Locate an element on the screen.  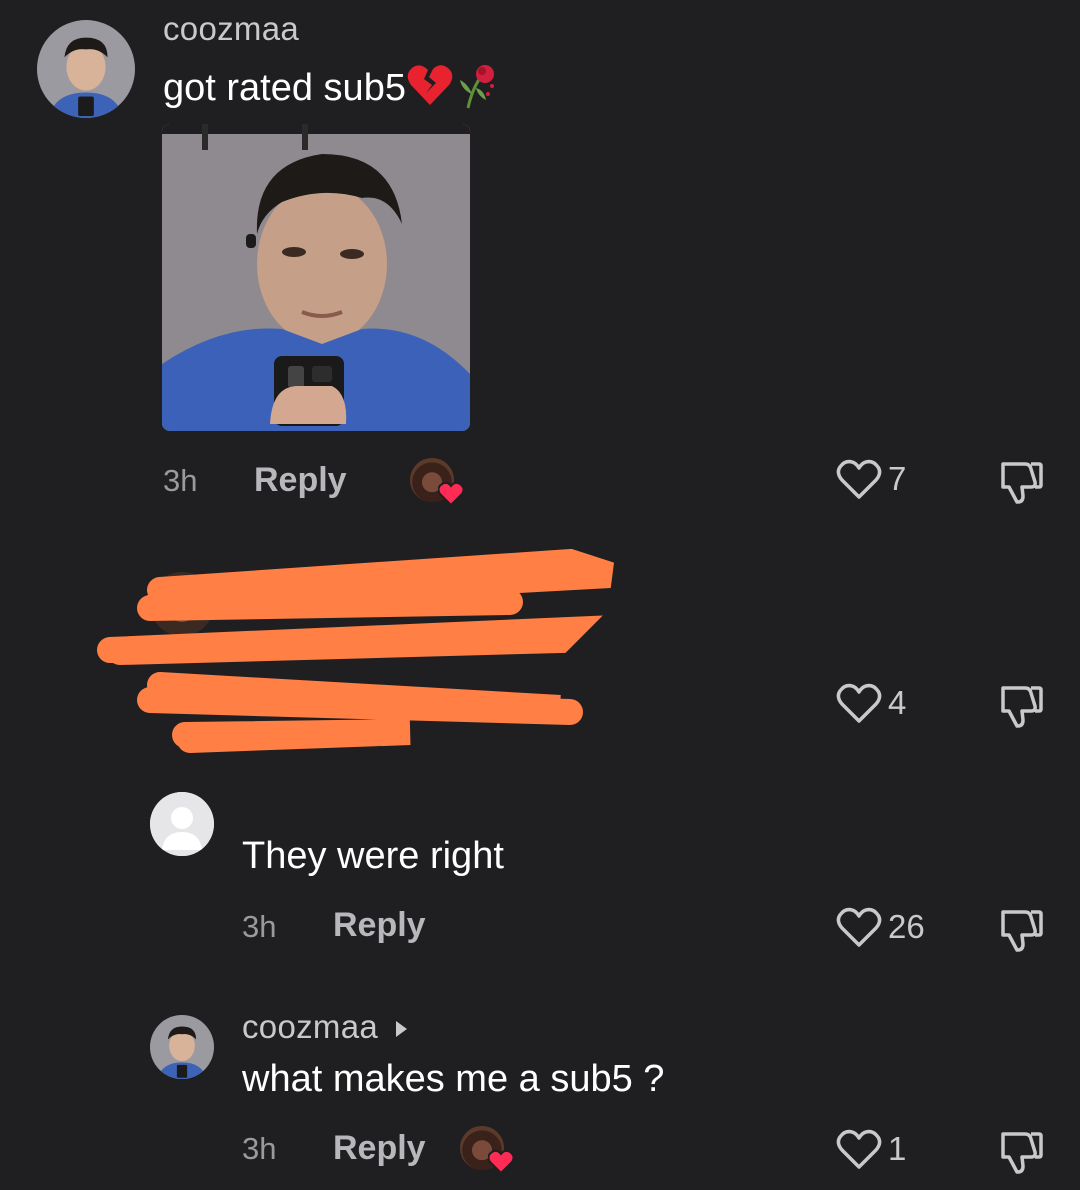
like-button: 4 is located at coordinates (871, 703).